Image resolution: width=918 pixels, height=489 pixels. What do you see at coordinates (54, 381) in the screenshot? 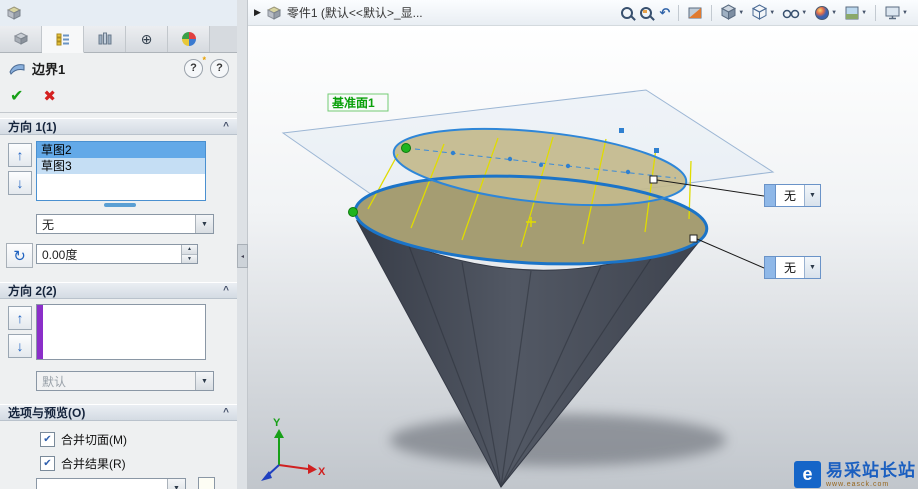
I see `tangency-type-value2: 默认` at bounding box center [54, 381].